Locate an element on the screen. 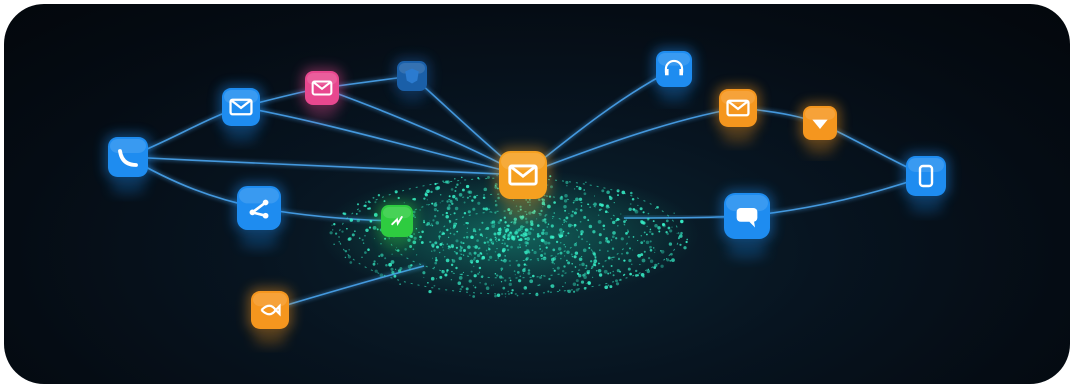 The width and height of the screenshot is (1077, 389). headset-icon is located at coordinates (674, 75).